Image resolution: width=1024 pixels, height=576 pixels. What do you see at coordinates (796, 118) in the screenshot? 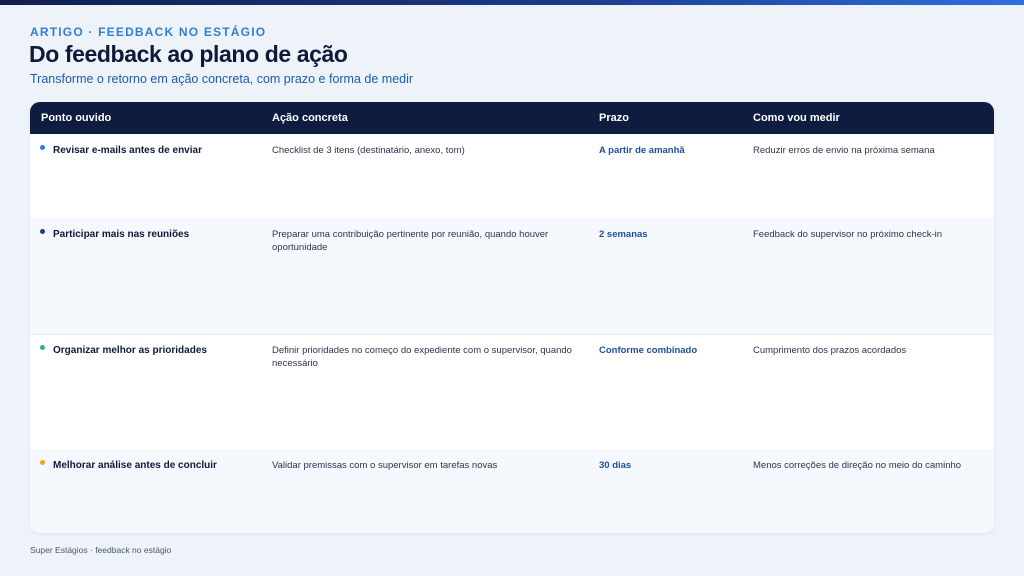
I see `column-header-measure: Como vou medir` at bounding box center [796, 118].